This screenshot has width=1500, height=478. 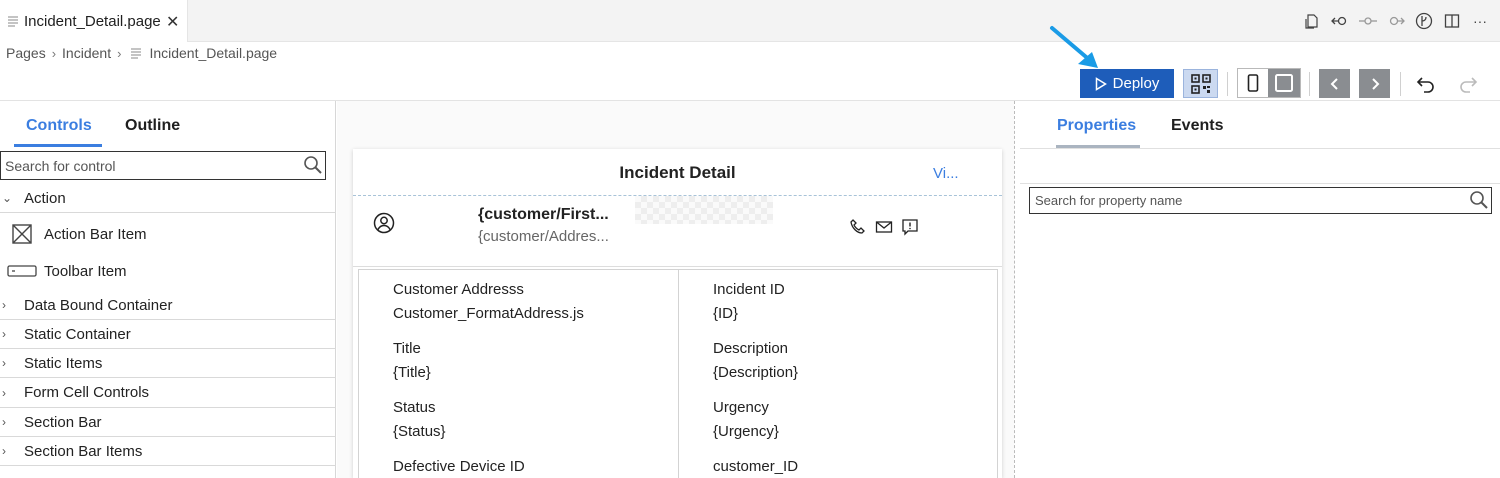 What do you see at coordinates (45, 198) in the screenshot?
I see `tree-group-label: Action` at bounding box center [45, 198].